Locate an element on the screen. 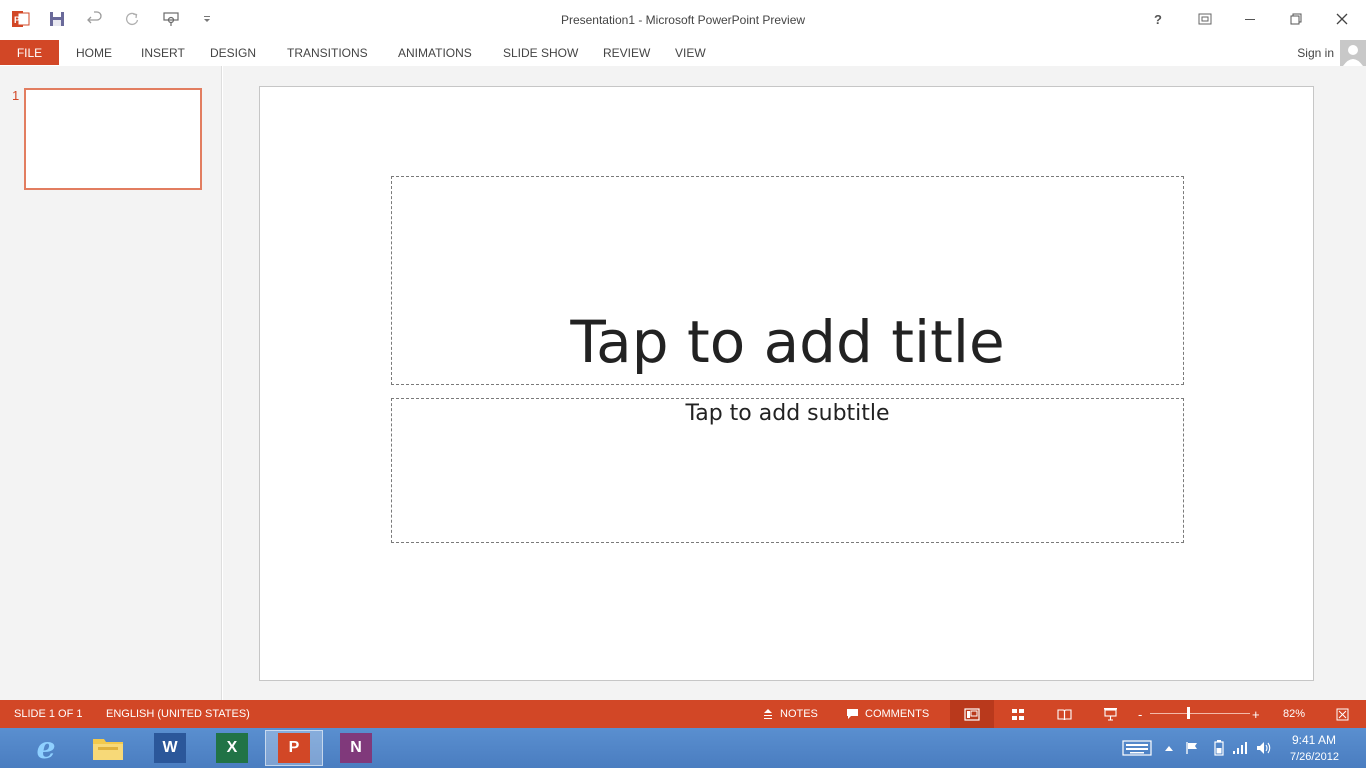  slide-sorter-icon is located at coordinates (1018, 714).